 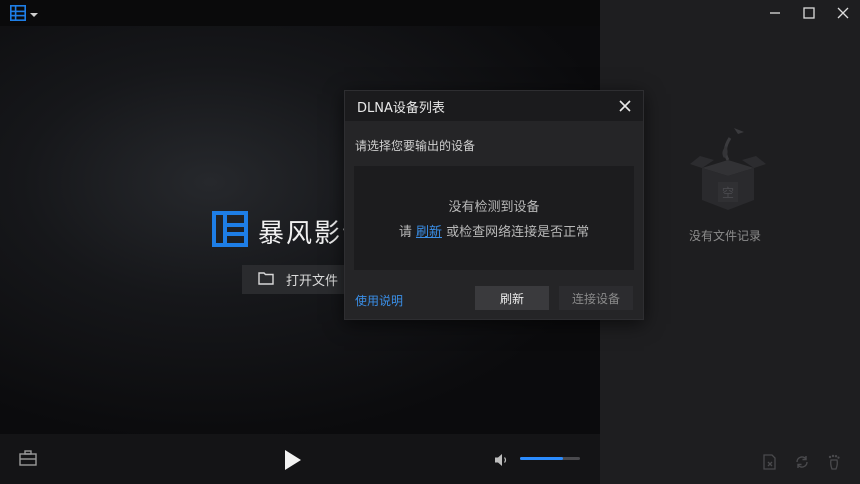 I want to click on device-list: 没有检测到设备 请 刷新 或检查网络连接是否正常, so click(x=494, y=218).